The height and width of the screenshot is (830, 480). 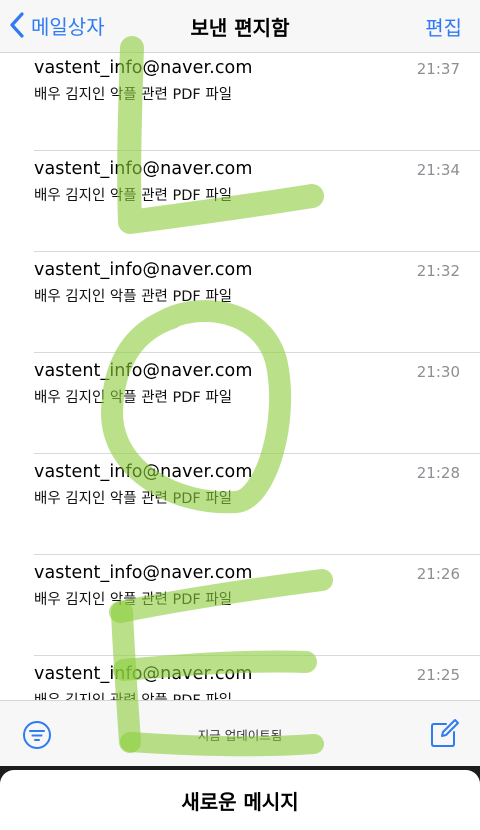 I want to click on new-message-sheet: 새로운 메시지, so click(x=240, y=800).